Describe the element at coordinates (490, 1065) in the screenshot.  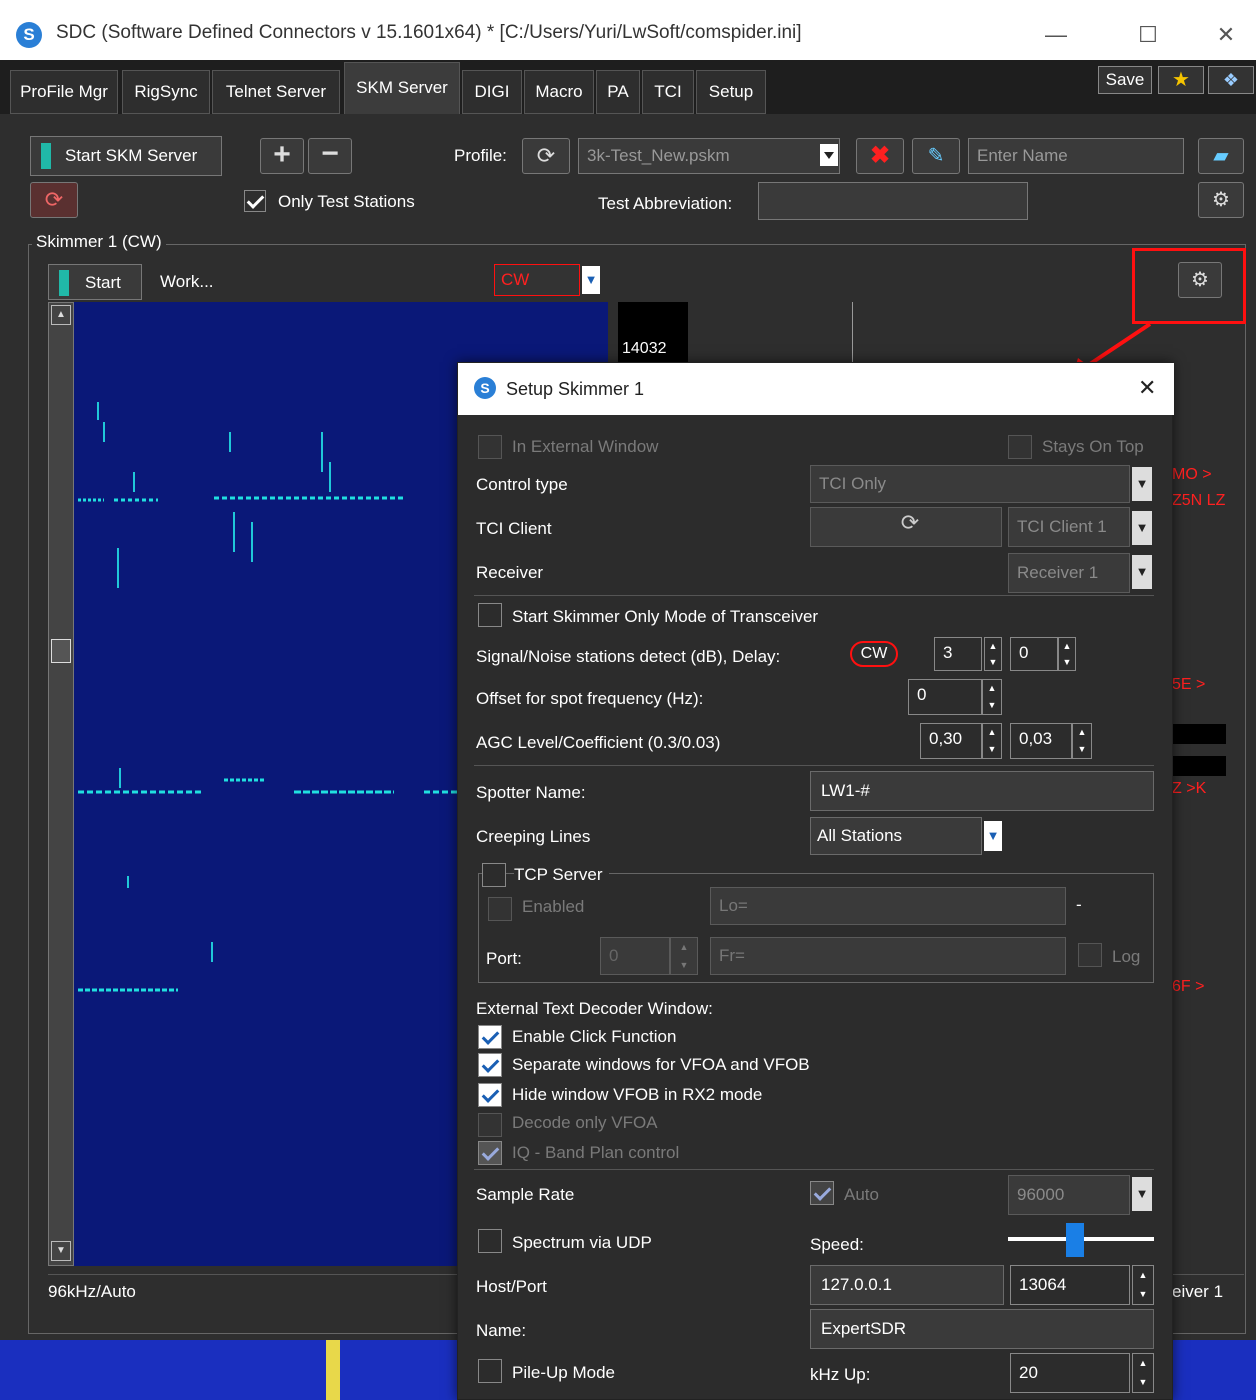
I see `separate-windows-checkbox` at that location.